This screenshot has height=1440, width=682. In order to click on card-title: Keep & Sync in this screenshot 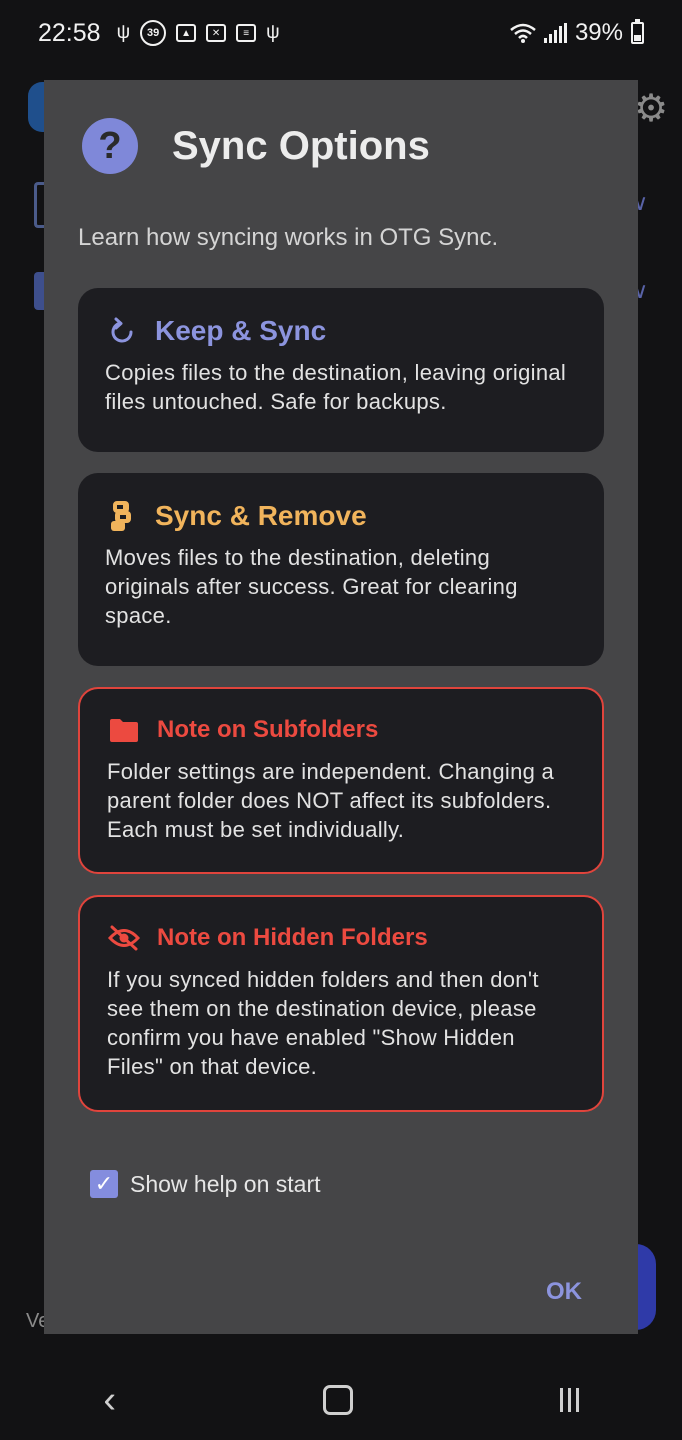, I will do `click(241, 330)`.